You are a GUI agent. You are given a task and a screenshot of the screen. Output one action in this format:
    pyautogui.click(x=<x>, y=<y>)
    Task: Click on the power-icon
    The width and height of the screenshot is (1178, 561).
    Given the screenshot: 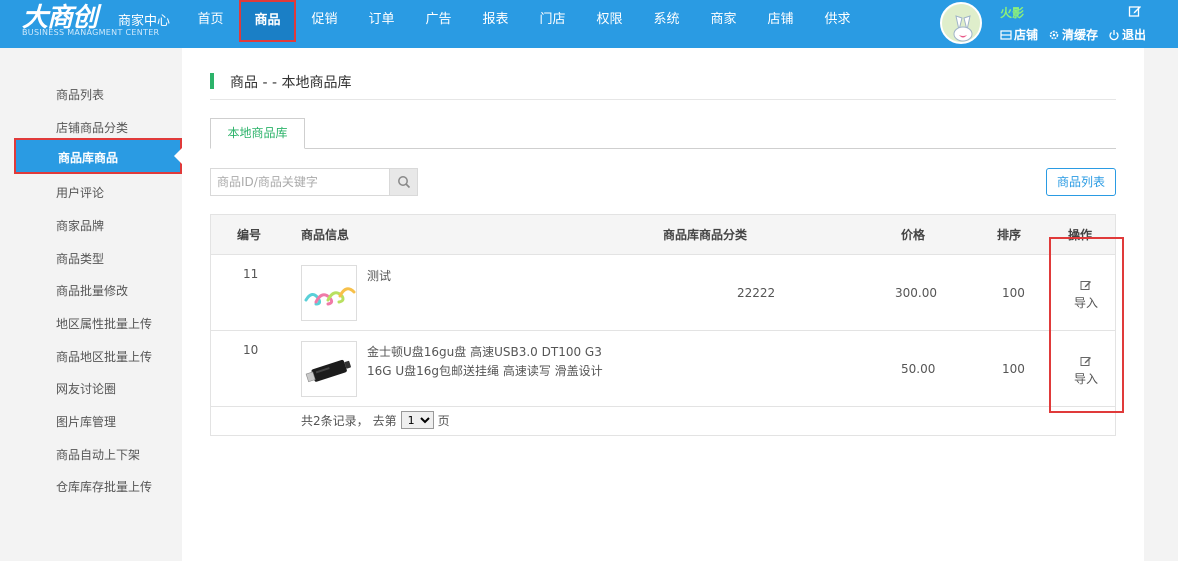 What is the action you would take?
    pyautogui.click(x=1114, y=34)
    